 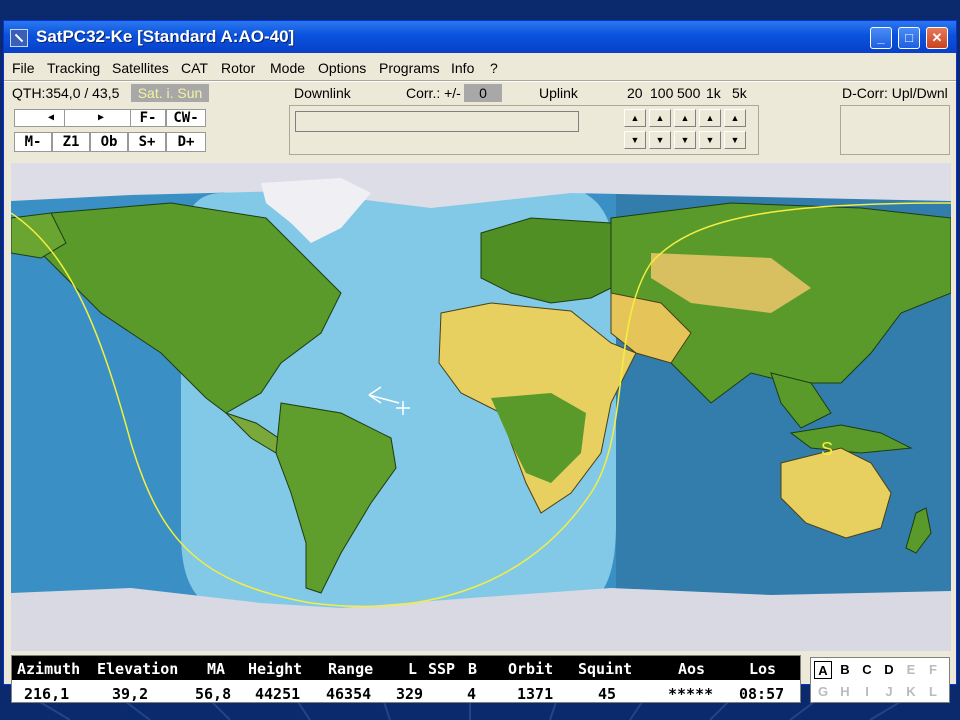 What do you see at coordinates (437, 121) in the screenshot?
I see `frequency-display` at bounding box center [437, 121].